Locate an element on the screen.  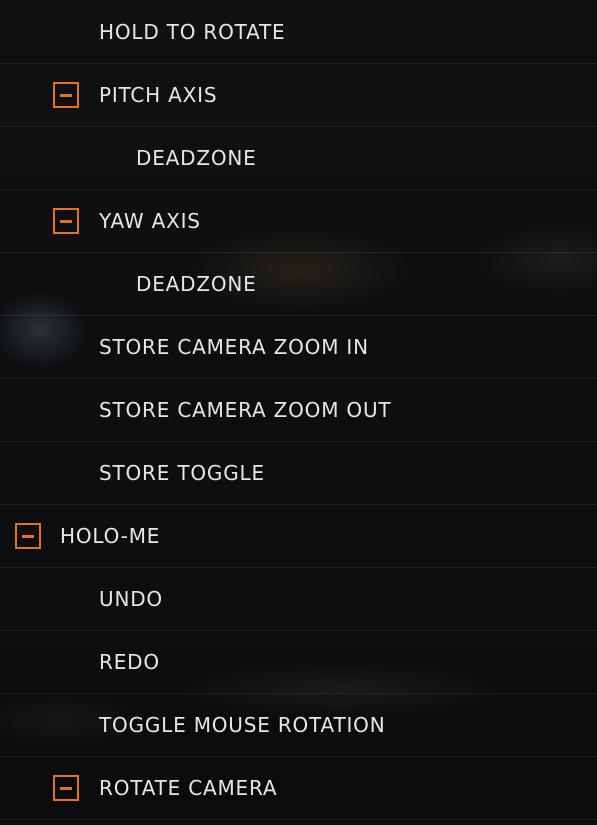
list-item-yaw-axis: YAW AXIS is located at coordinates (298, 221).